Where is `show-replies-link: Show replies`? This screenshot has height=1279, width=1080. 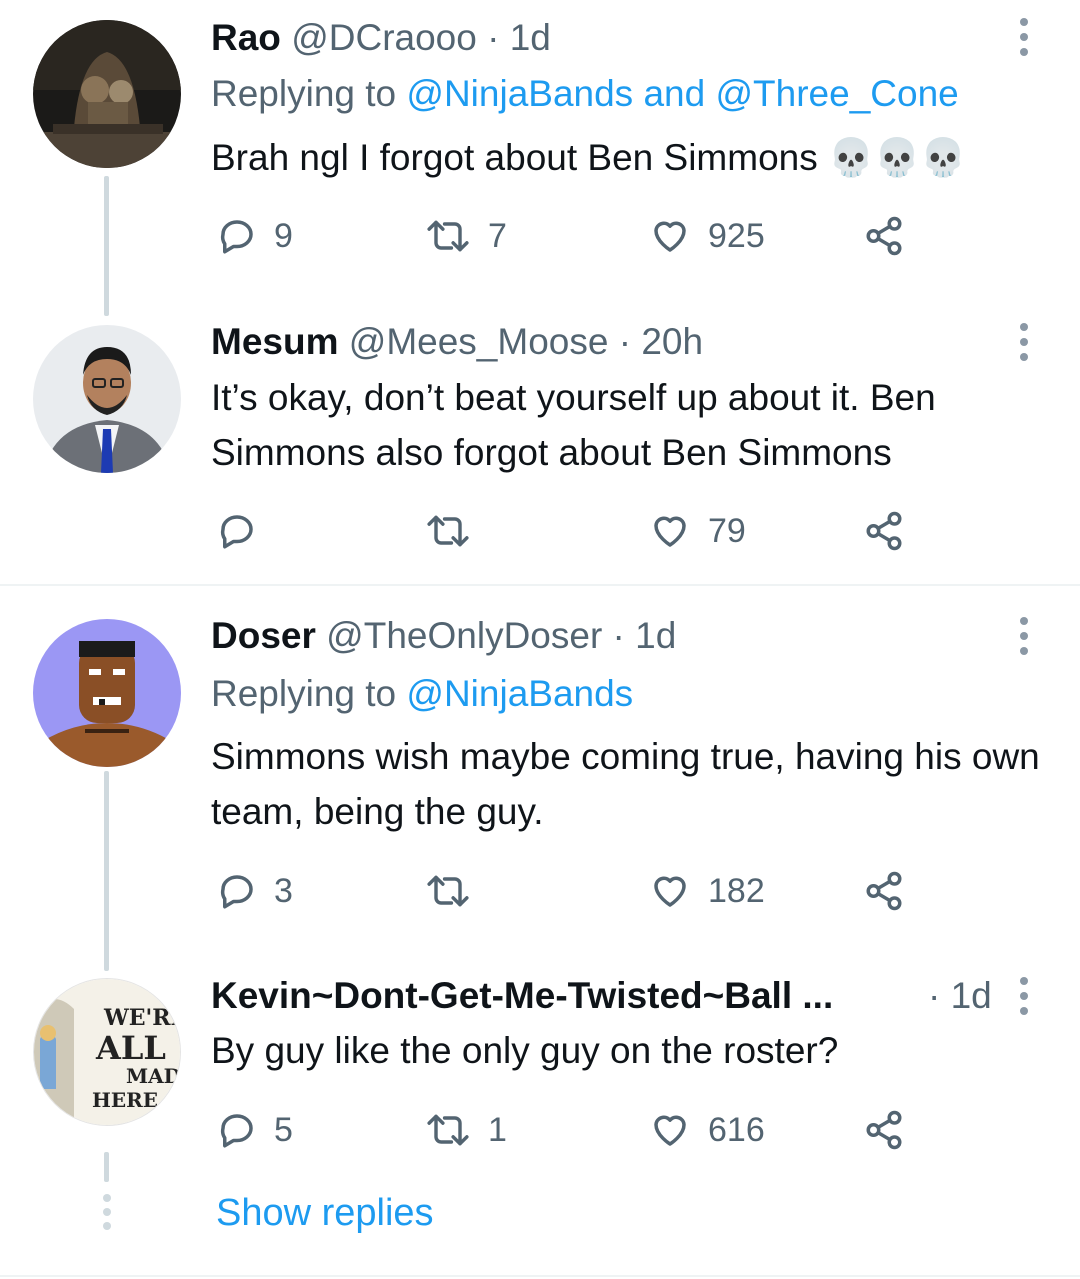 show-replies-link: Show replies is located at coordinates (325, 1213).